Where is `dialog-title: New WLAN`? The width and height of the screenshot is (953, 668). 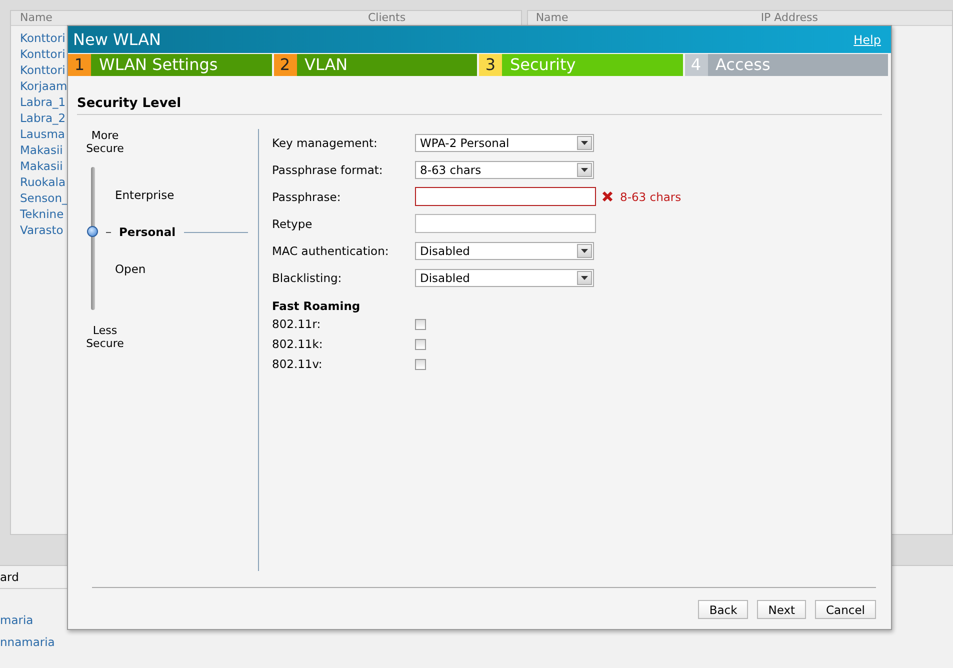 dialog-title: New WLAN is located at coordinates (117, 39).